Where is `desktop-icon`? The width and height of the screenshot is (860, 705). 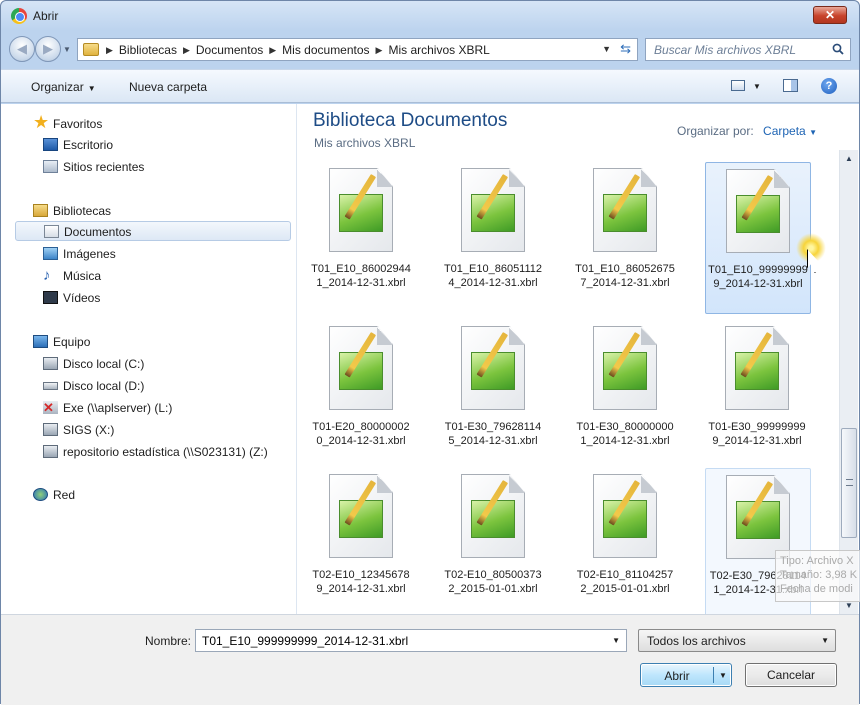 desktop-icon is located at coordinates (50, 144).